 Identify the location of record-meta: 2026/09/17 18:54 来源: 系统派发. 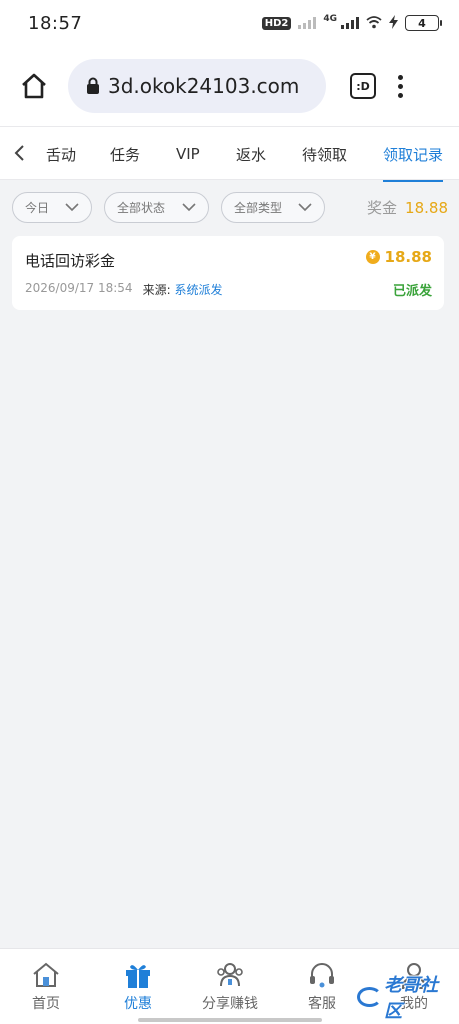
(123, 289).